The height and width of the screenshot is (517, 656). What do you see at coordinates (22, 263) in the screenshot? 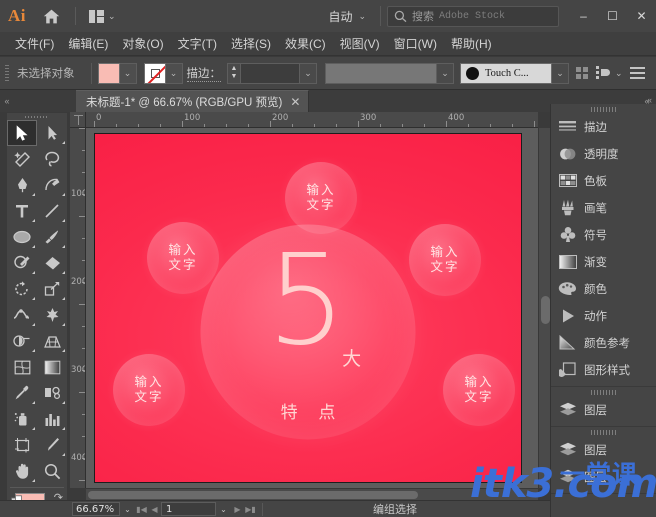
I see `tool-shaper` at bounding box center [22, 263].